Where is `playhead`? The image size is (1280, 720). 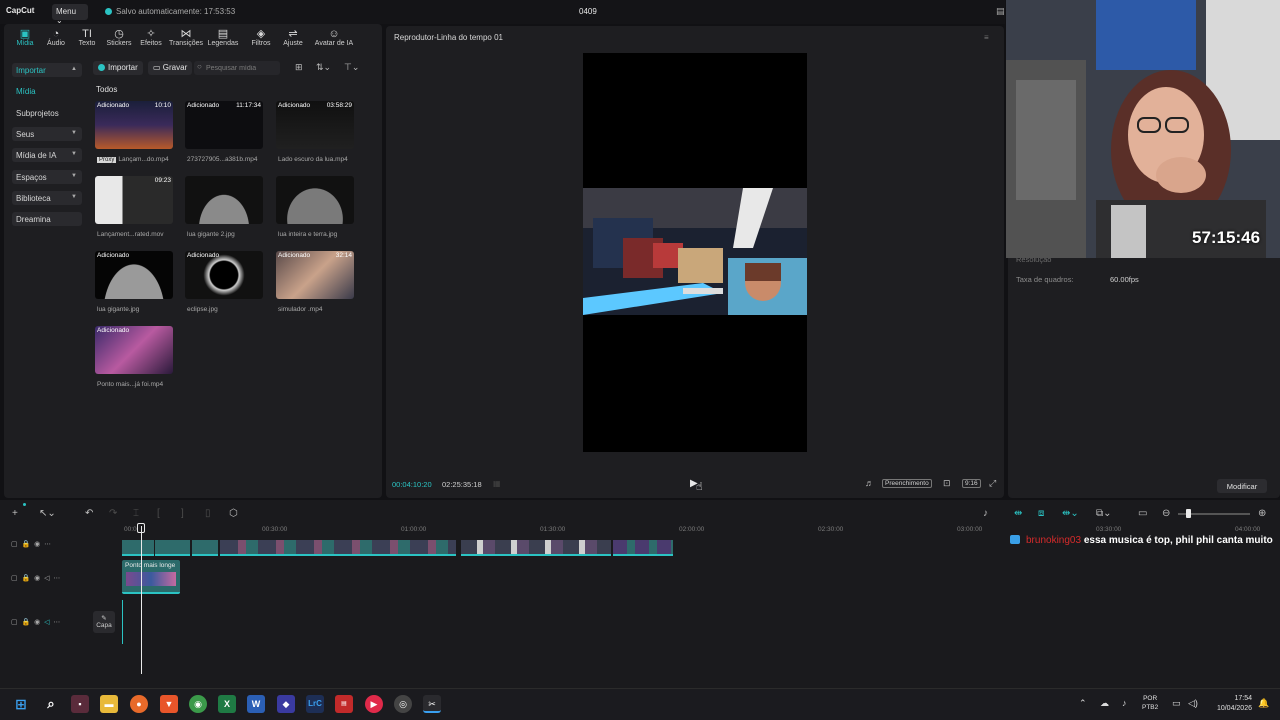 playhead is located at coordinates (141, 600).